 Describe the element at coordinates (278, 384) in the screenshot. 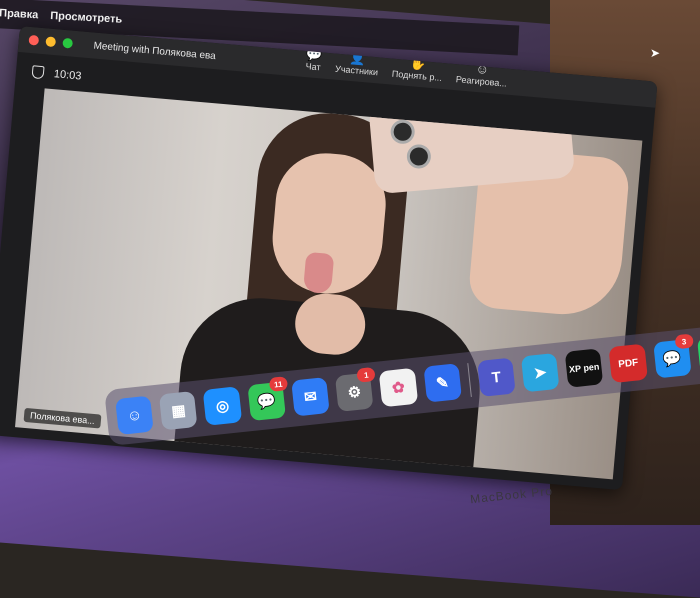

I see `messages-badge: 11` at that location.